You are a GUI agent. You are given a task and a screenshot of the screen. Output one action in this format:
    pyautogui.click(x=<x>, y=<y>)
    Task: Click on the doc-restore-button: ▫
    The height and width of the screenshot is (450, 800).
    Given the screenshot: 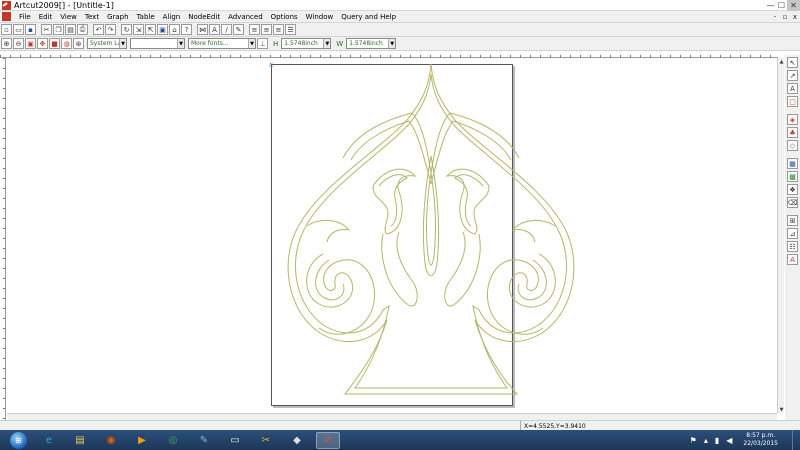 What is the action you would take?
    pyautogui.click(x=785, y=17)
    